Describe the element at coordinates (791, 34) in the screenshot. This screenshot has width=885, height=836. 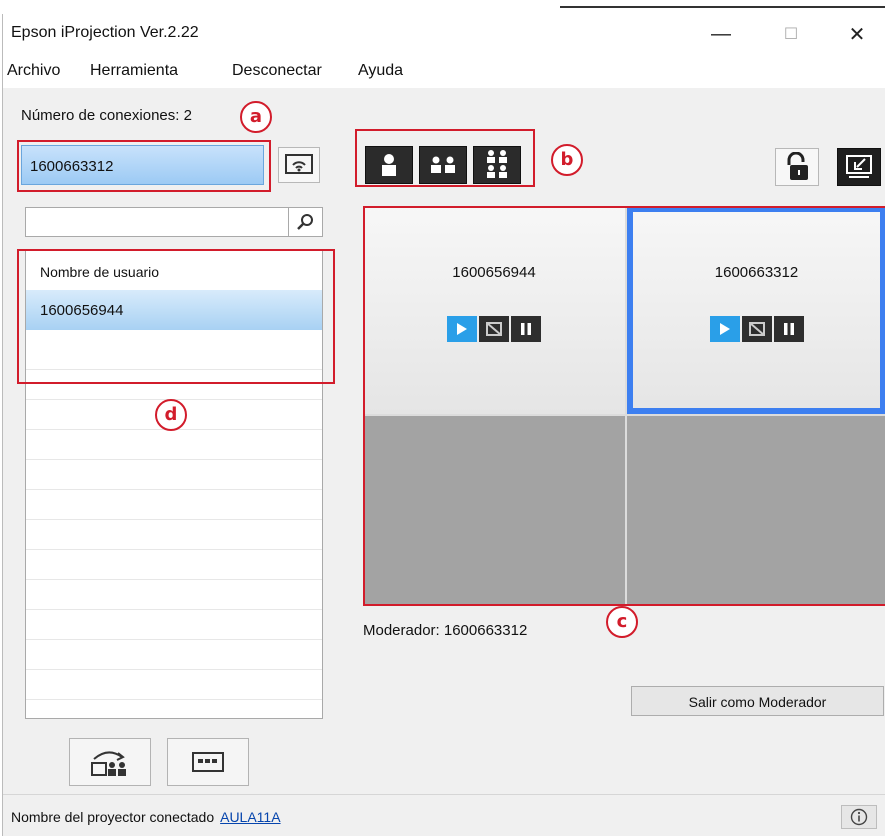
I see `maximize-button: ☐` at that location.